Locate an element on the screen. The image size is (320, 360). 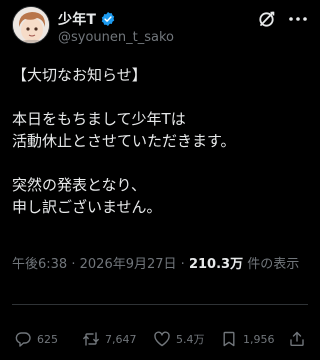
views-count: 210.3万 is located at coordinates (216, 264).